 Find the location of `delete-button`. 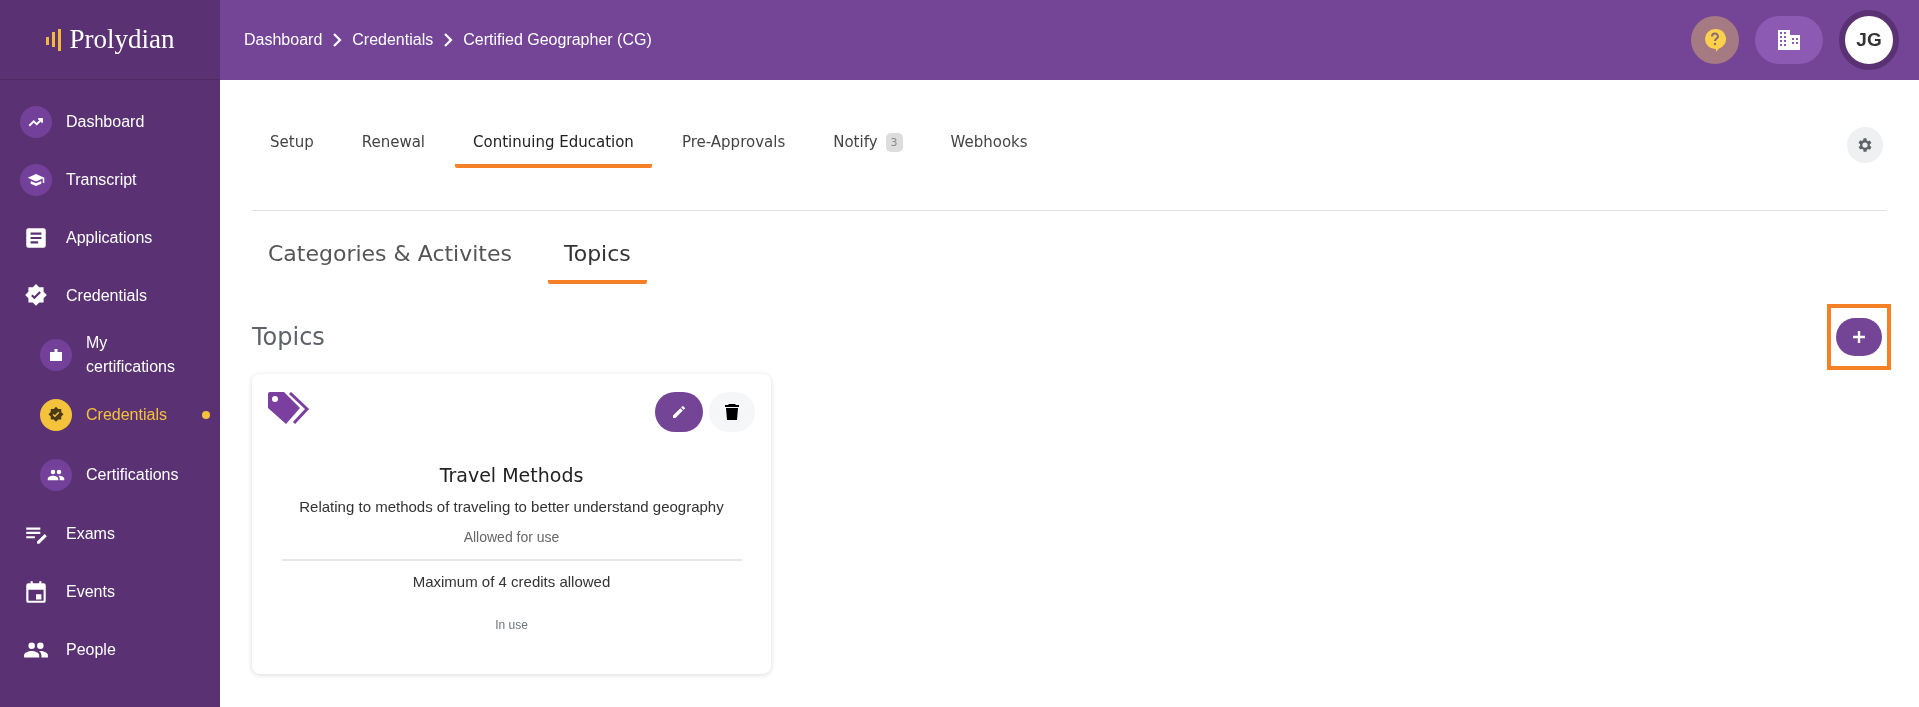

delete-button is located at coordinates (732, 412).